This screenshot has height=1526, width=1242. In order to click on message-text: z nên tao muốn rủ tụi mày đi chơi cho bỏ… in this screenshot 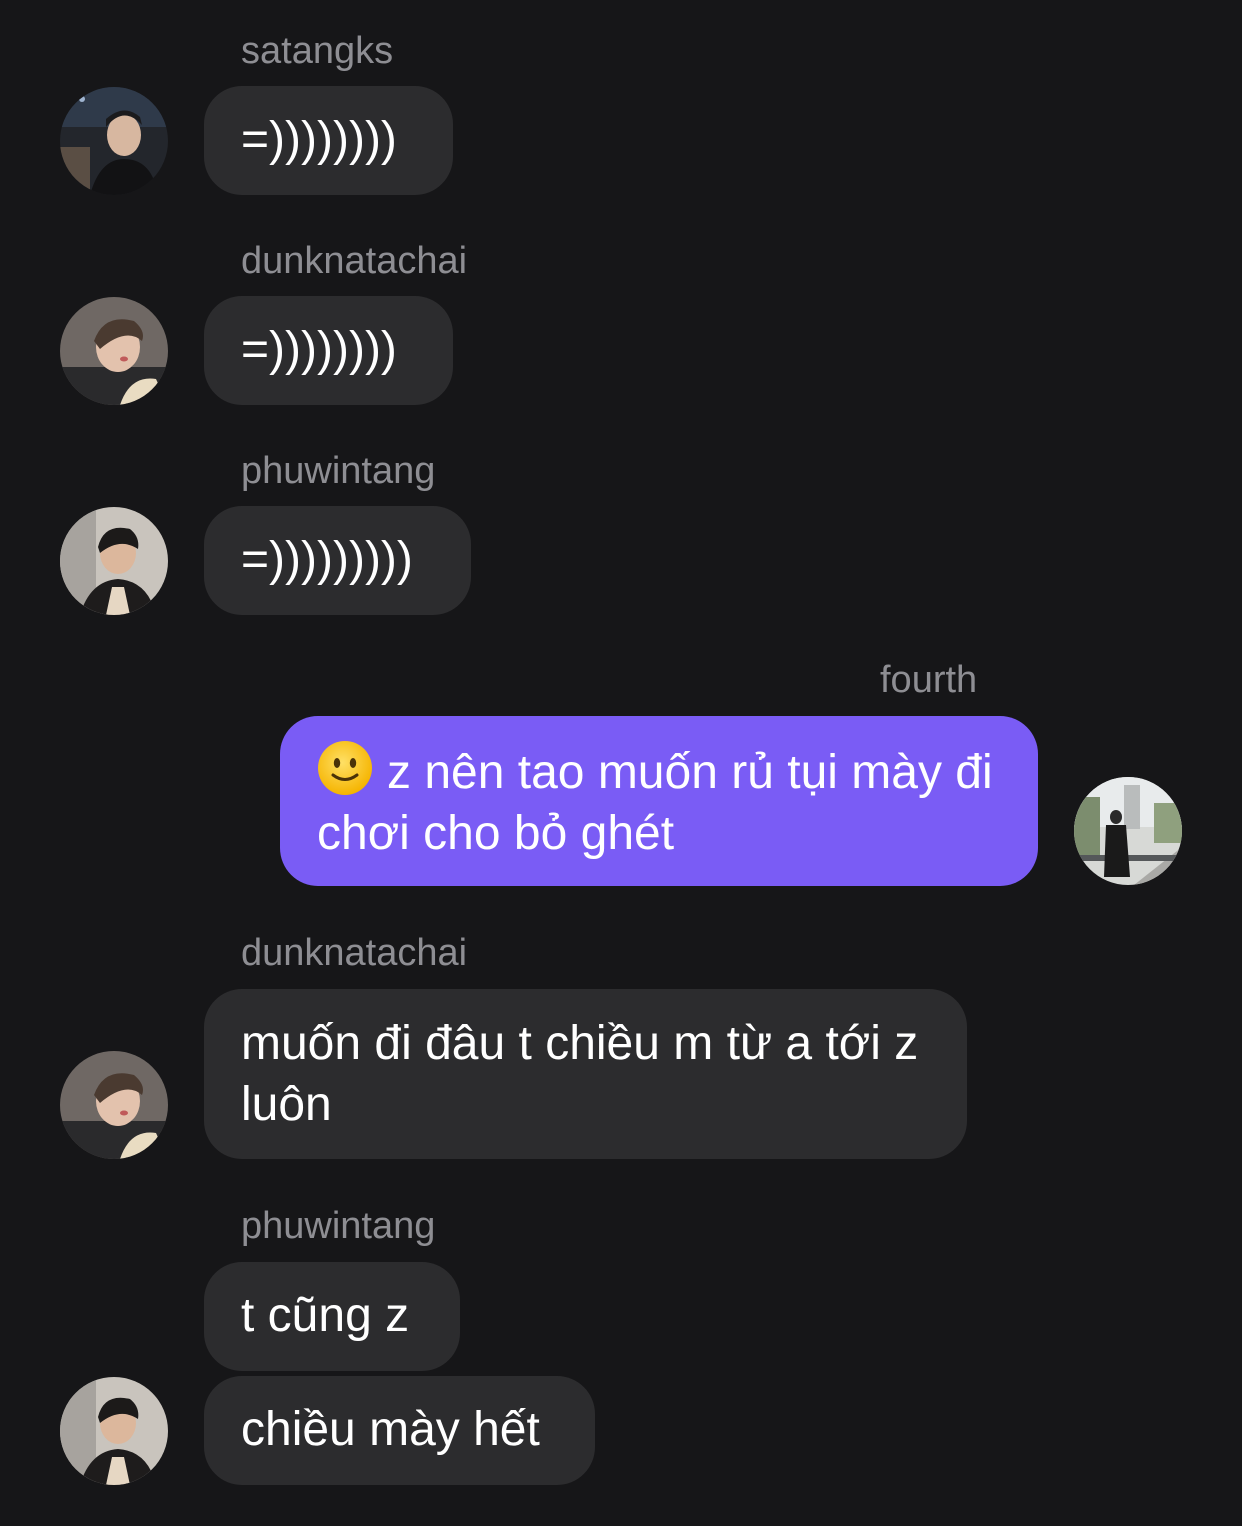, I will do `click(655, 803)`.